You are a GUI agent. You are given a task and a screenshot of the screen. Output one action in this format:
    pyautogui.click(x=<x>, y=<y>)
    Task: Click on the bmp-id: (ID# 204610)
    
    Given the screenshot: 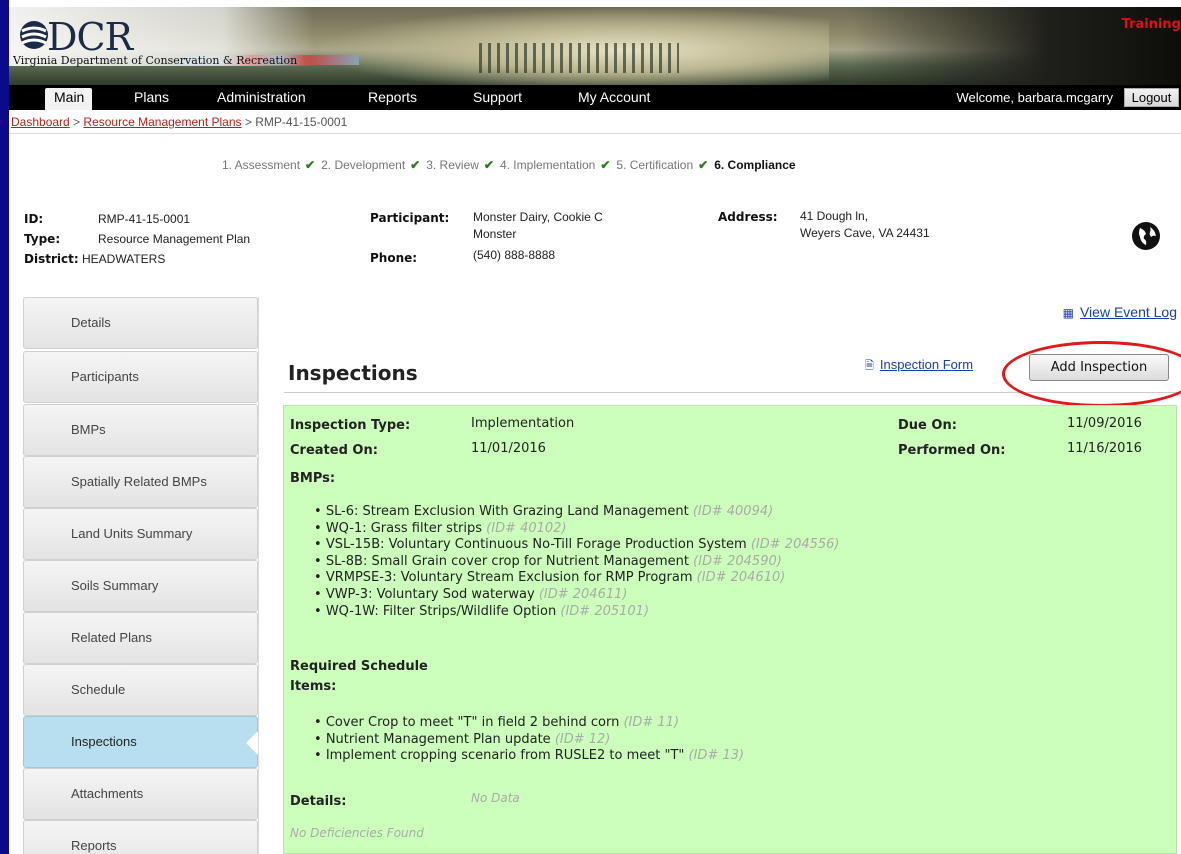 What is the action you would take?
    pyautogui.click(x=741, y=578)
    